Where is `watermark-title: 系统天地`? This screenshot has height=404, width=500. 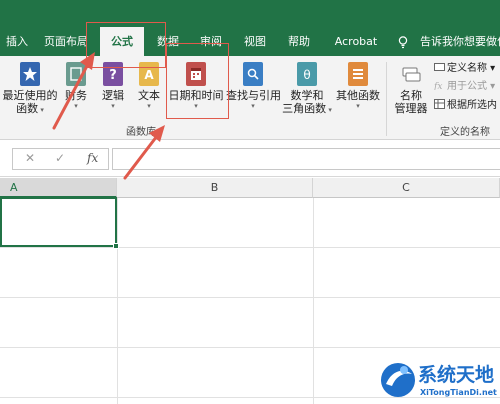 watermark-title: 系统天地 is located at coordinates (456, 375).